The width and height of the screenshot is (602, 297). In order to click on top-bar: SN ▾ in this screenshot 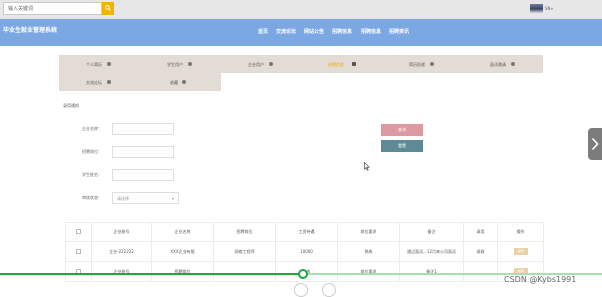, I will do `click(301, 9)`.